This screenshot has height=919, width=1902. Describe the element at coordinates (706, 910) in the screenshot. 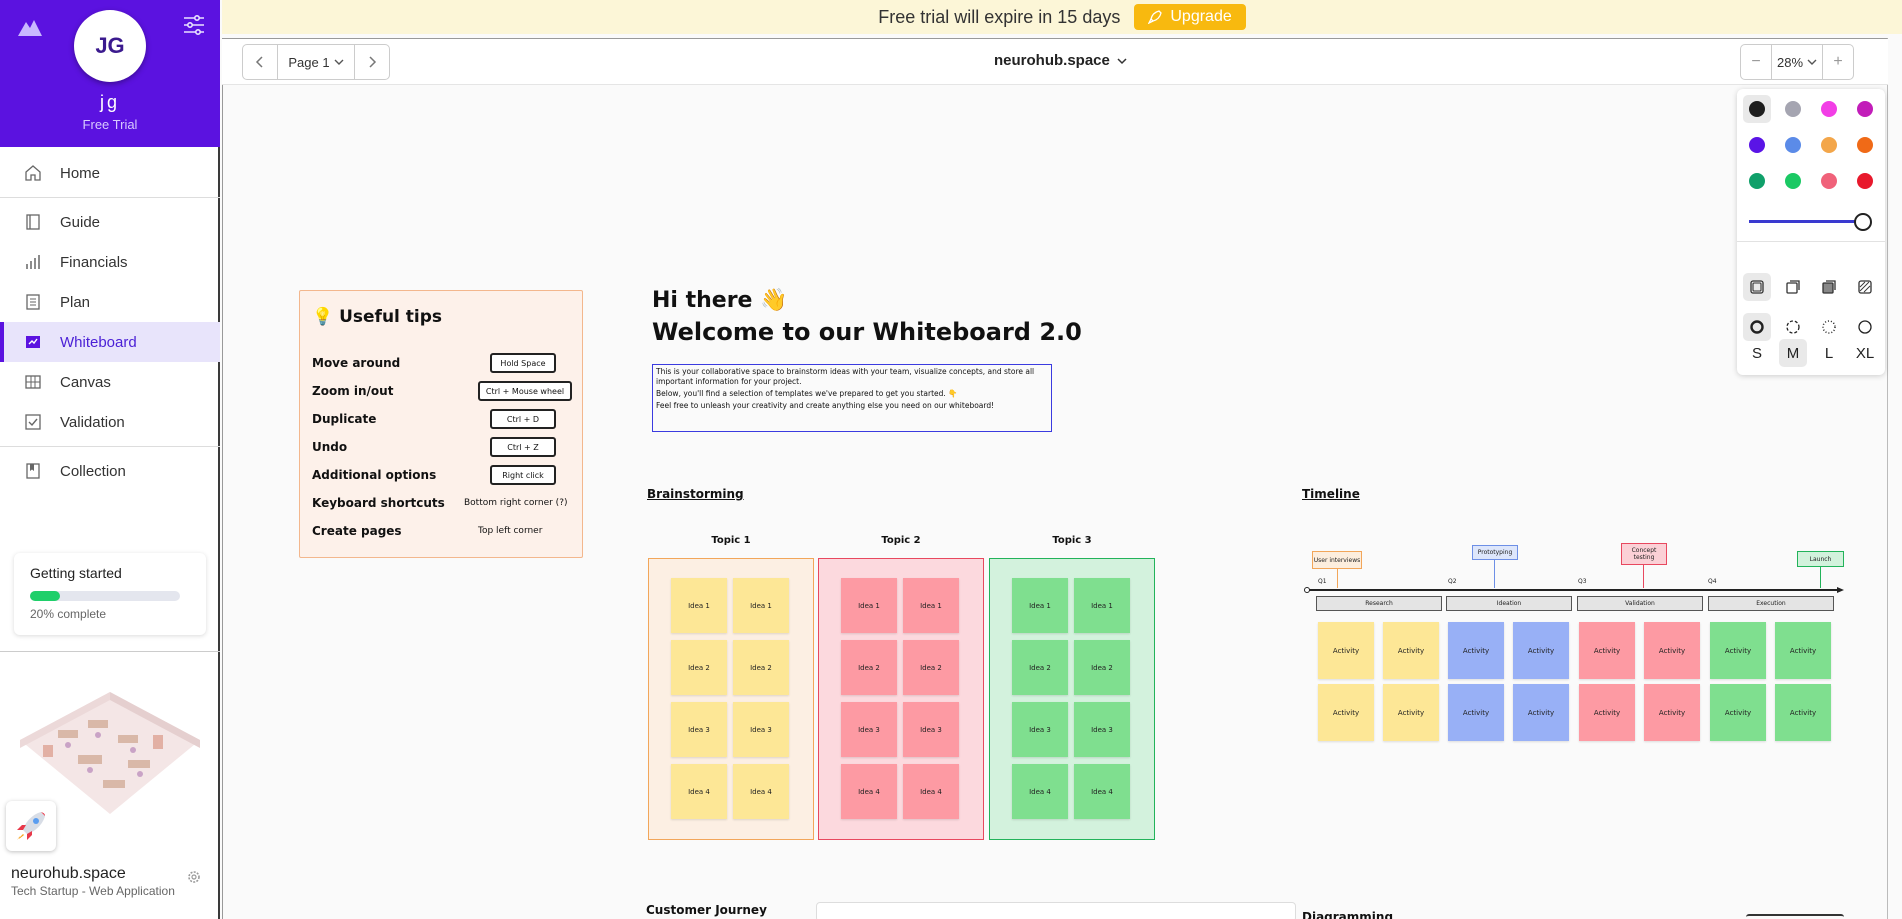

I see `customer-journey-title: Customer Journey` at that location.